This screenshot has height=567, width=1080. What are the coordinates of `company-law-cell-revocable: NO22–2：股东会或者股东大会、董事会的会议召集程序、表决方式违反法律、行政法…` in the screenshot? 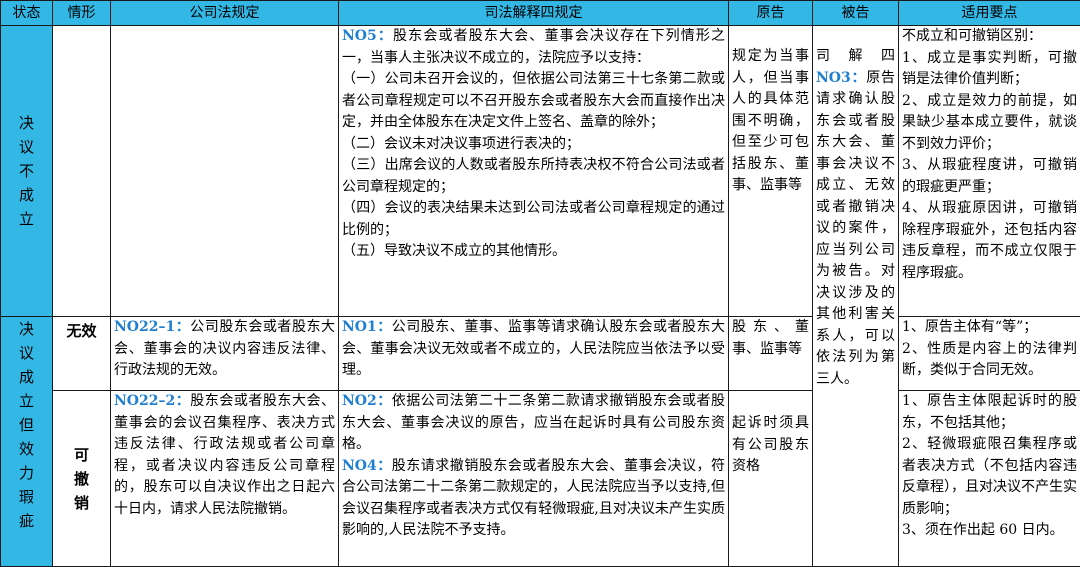 It's located at (224, 478).